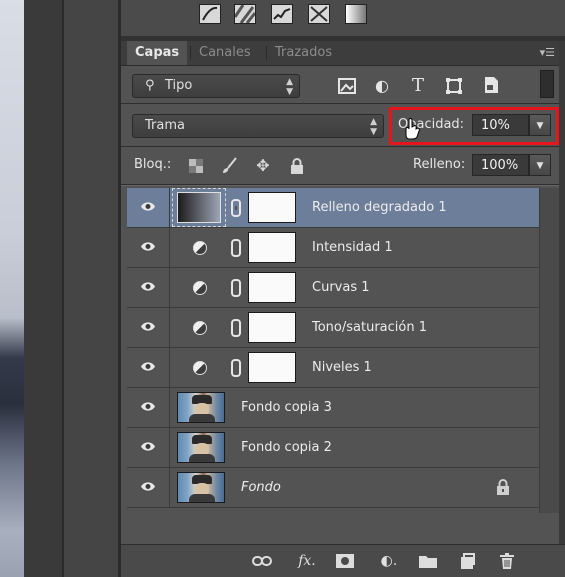 This screenshot has width=565, height=577. What do you see at coordinates (43, 288) in the screenshot?
I see `workspace-background` at bounding box center [43, 288].